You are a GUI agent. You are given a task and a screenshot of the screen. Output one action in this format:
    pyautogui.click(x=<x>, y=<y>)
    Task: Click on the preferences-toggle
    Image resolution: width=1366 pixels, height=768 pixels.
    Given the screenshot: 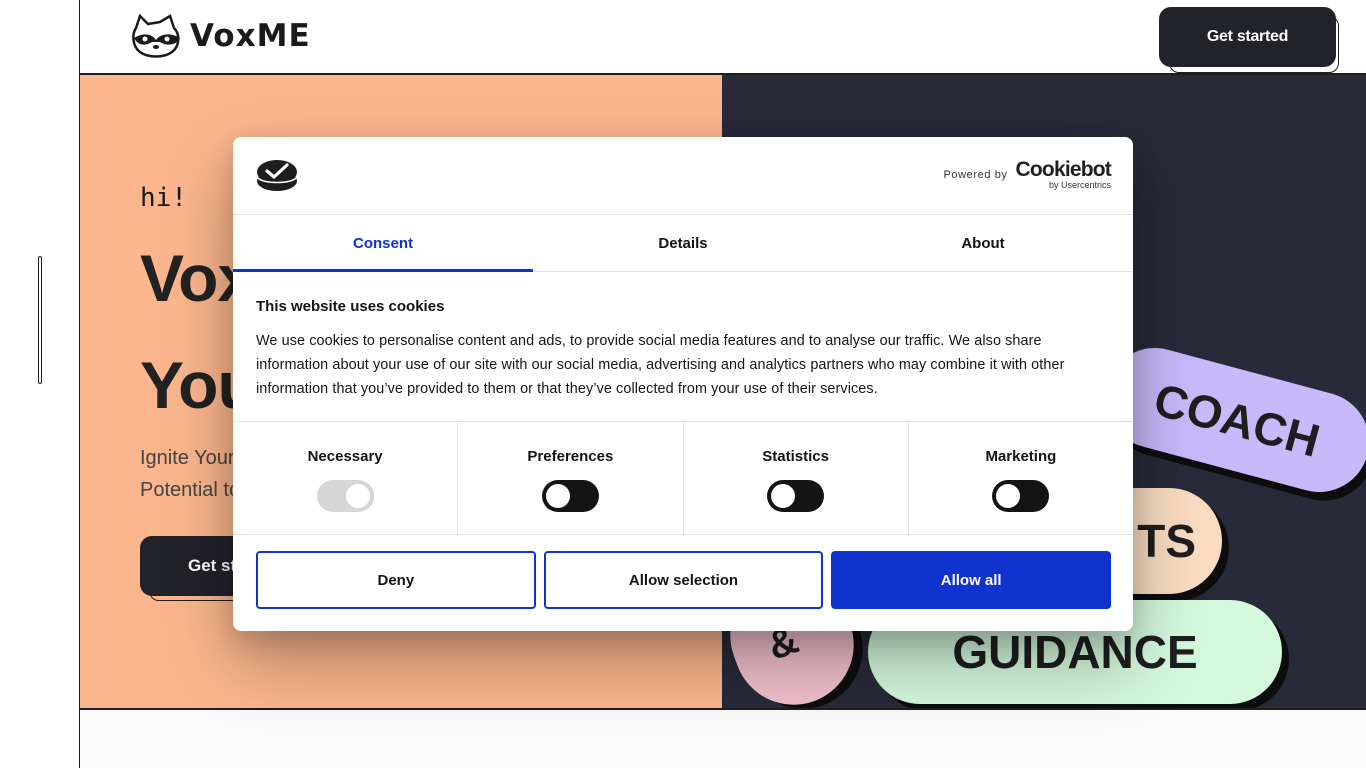 What is the action you would take?
    pyautogui.click(x=570, y=496)
    